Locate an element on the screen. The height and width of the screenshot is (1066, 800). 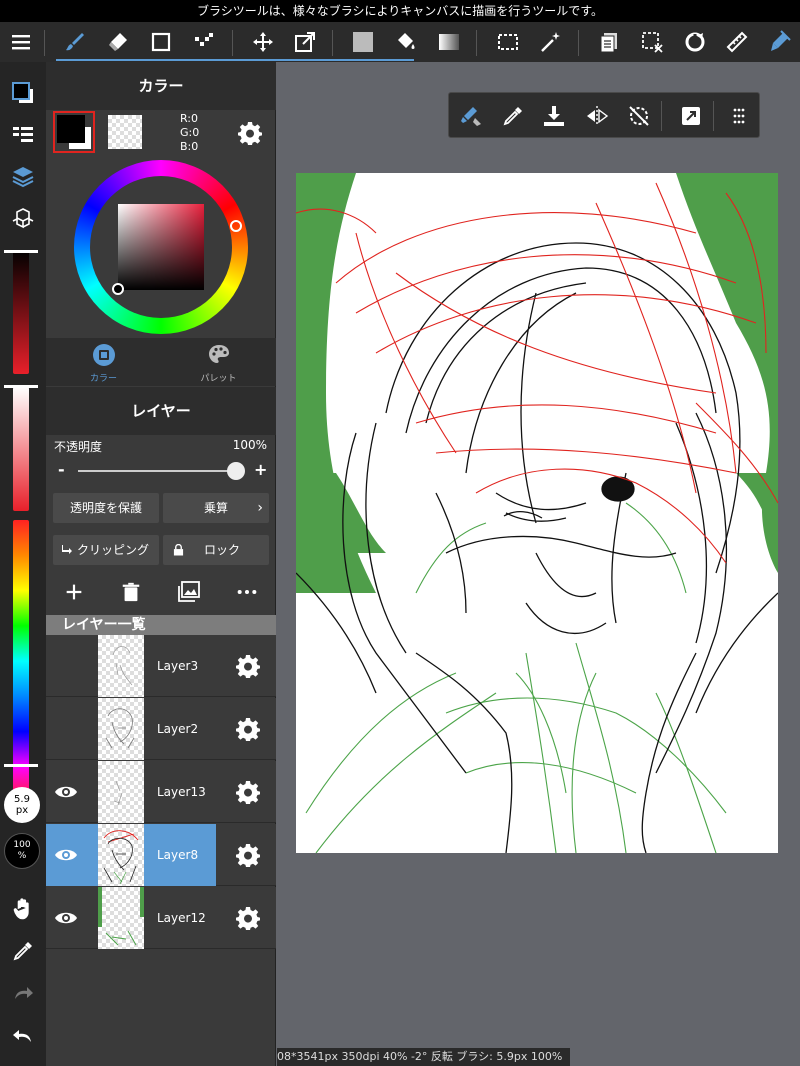
tab-palette-label: パレット is located at coordinates (218, 379).